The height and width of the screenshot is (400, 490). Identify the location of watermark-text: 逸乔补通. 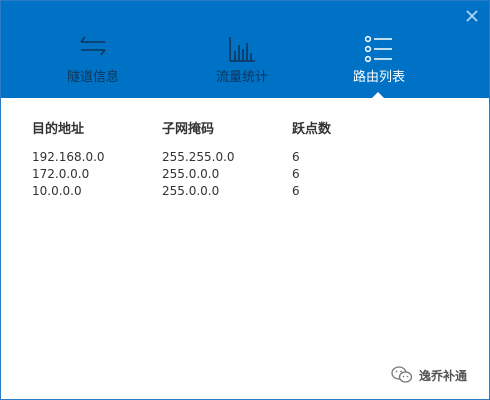
(442, 375).